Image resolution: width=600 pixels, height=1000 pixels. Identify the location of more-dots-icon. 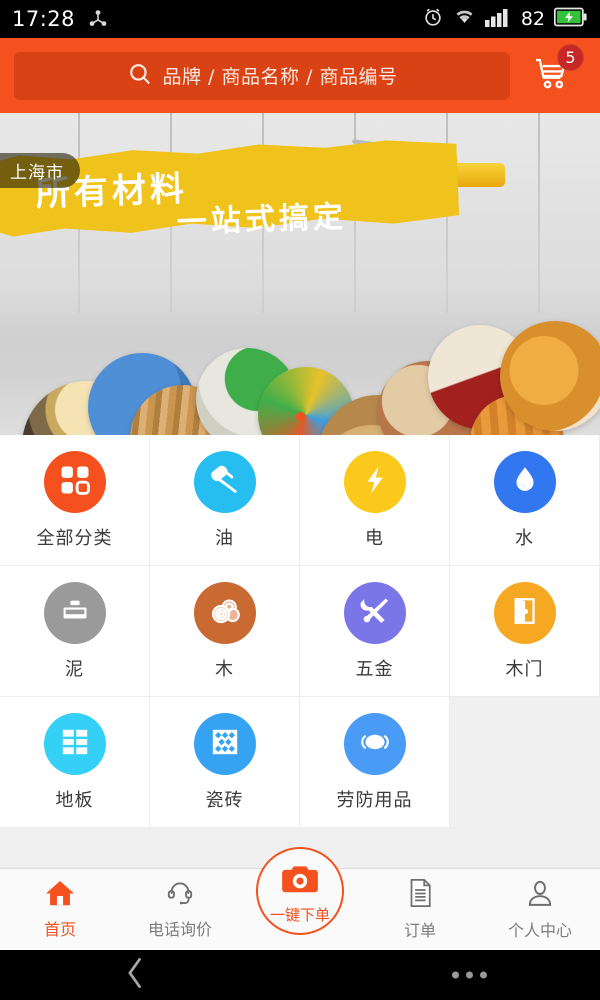
(469, 975).